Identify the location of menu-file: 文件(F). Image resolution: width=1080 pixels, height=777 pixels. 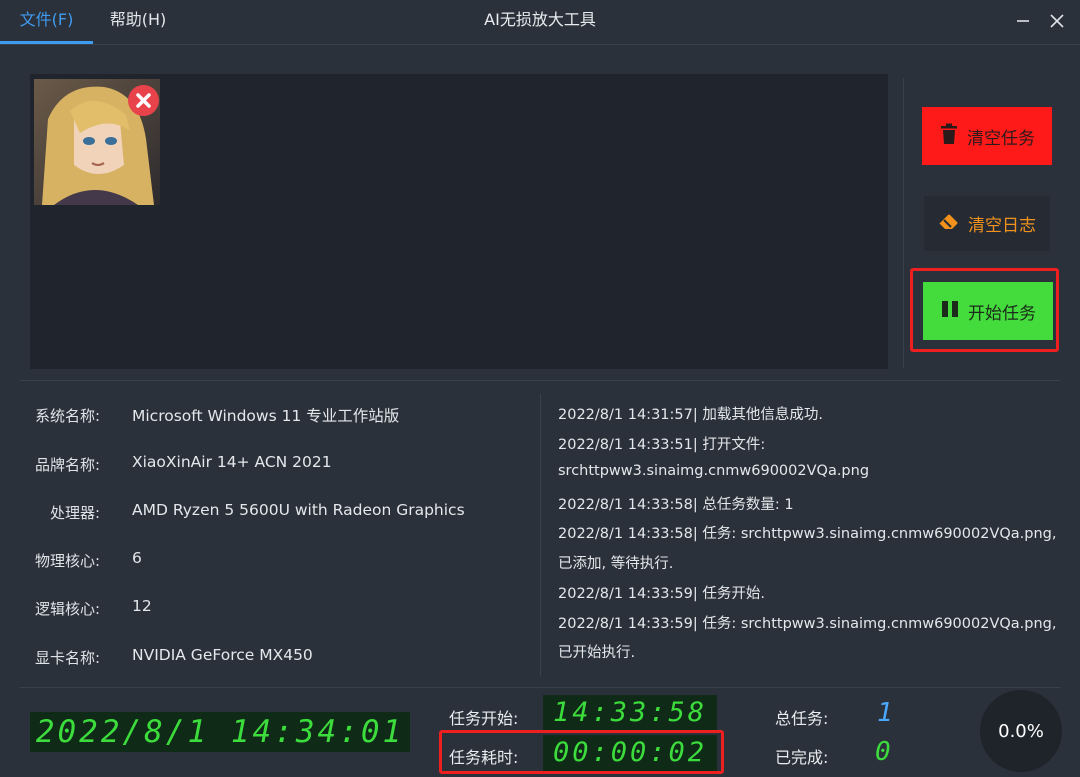
(46, 22).